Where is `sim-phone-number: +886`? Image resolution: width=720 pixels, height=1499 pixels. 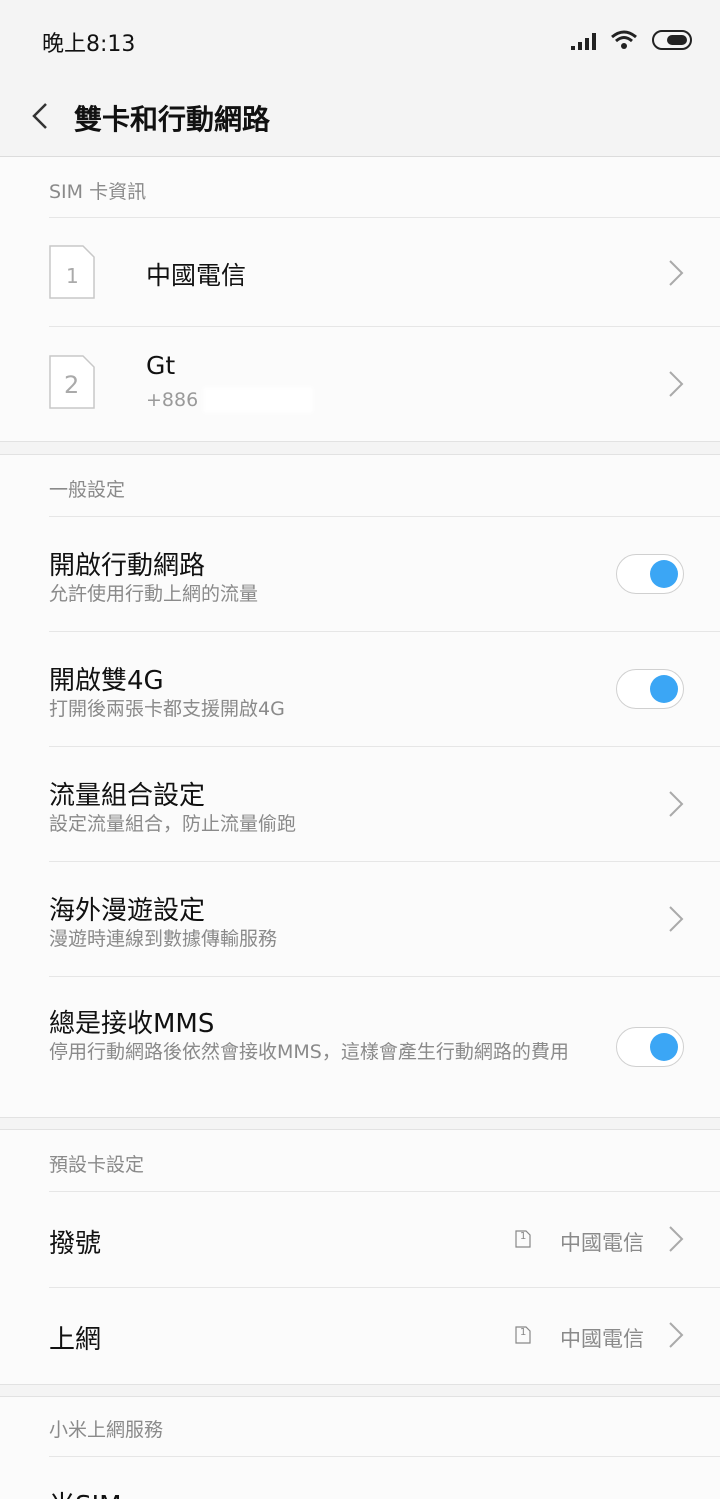 sim-phone-number: +886 is located at coordinates (172, 400).